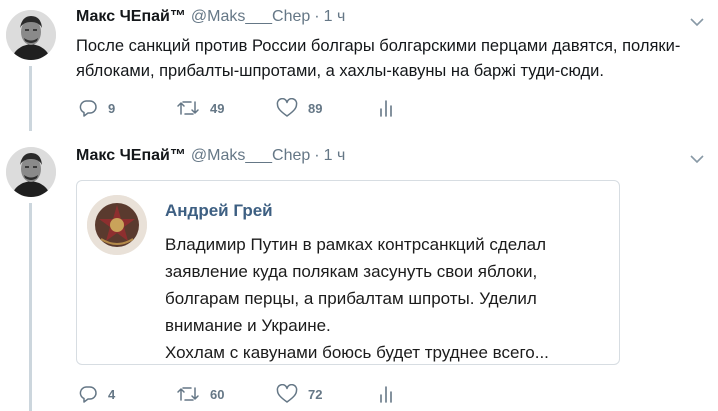 The width and height of the screenshot is (718, 411). Describe the element at coordinates (200, 394) in the screenshot. I see `retweet-button: 60` at that location.